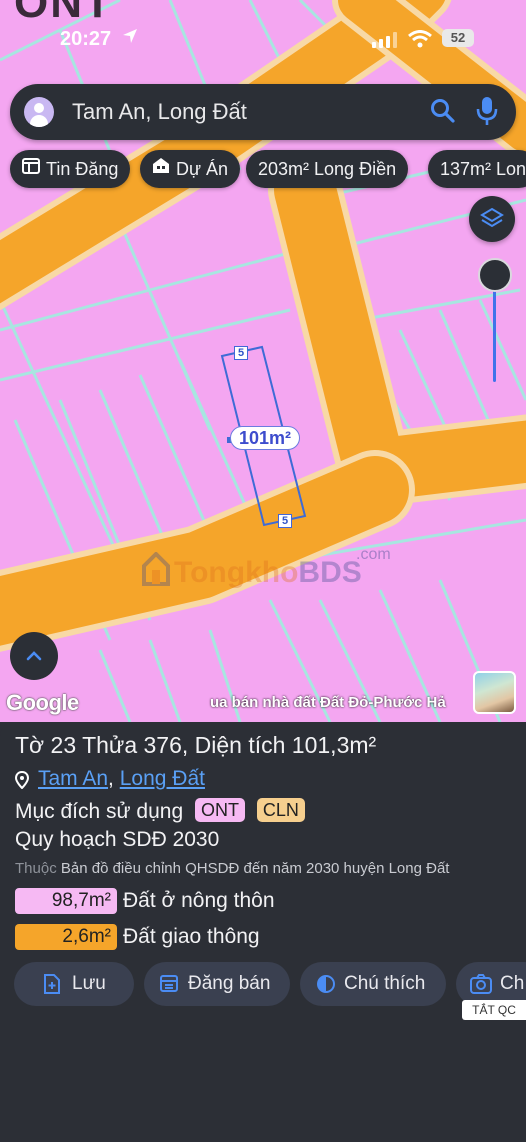 This screenshot has width=526, height=1142. What do you see at coordinates (99, 811) in the screenshot?
I see `purpose-label: Mục đích sử dụng` at bounding box center [99, 811].